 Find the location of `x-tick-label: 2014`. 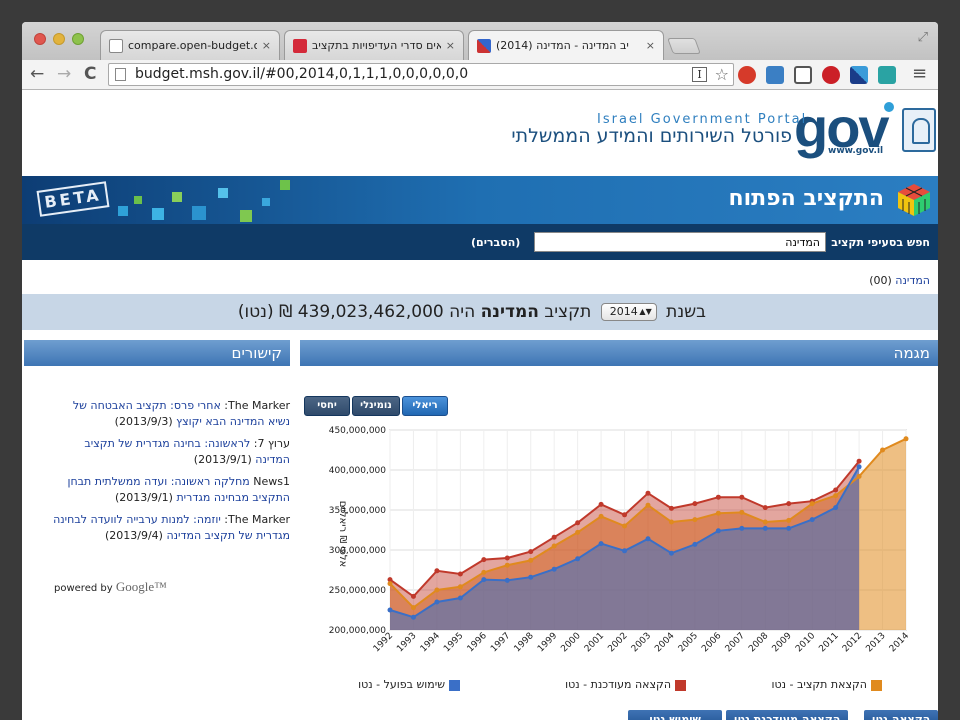

x-tick-label: 2014 is located at coordinates (899, 642).